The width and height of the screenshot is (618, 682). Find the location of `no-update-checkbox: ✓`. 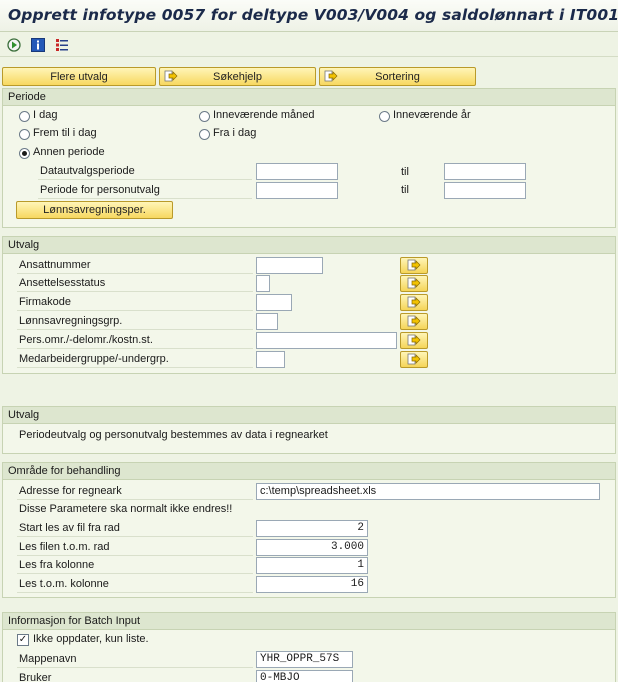

no-update-checkbox: ✓ is located at coordinates (23, 640).